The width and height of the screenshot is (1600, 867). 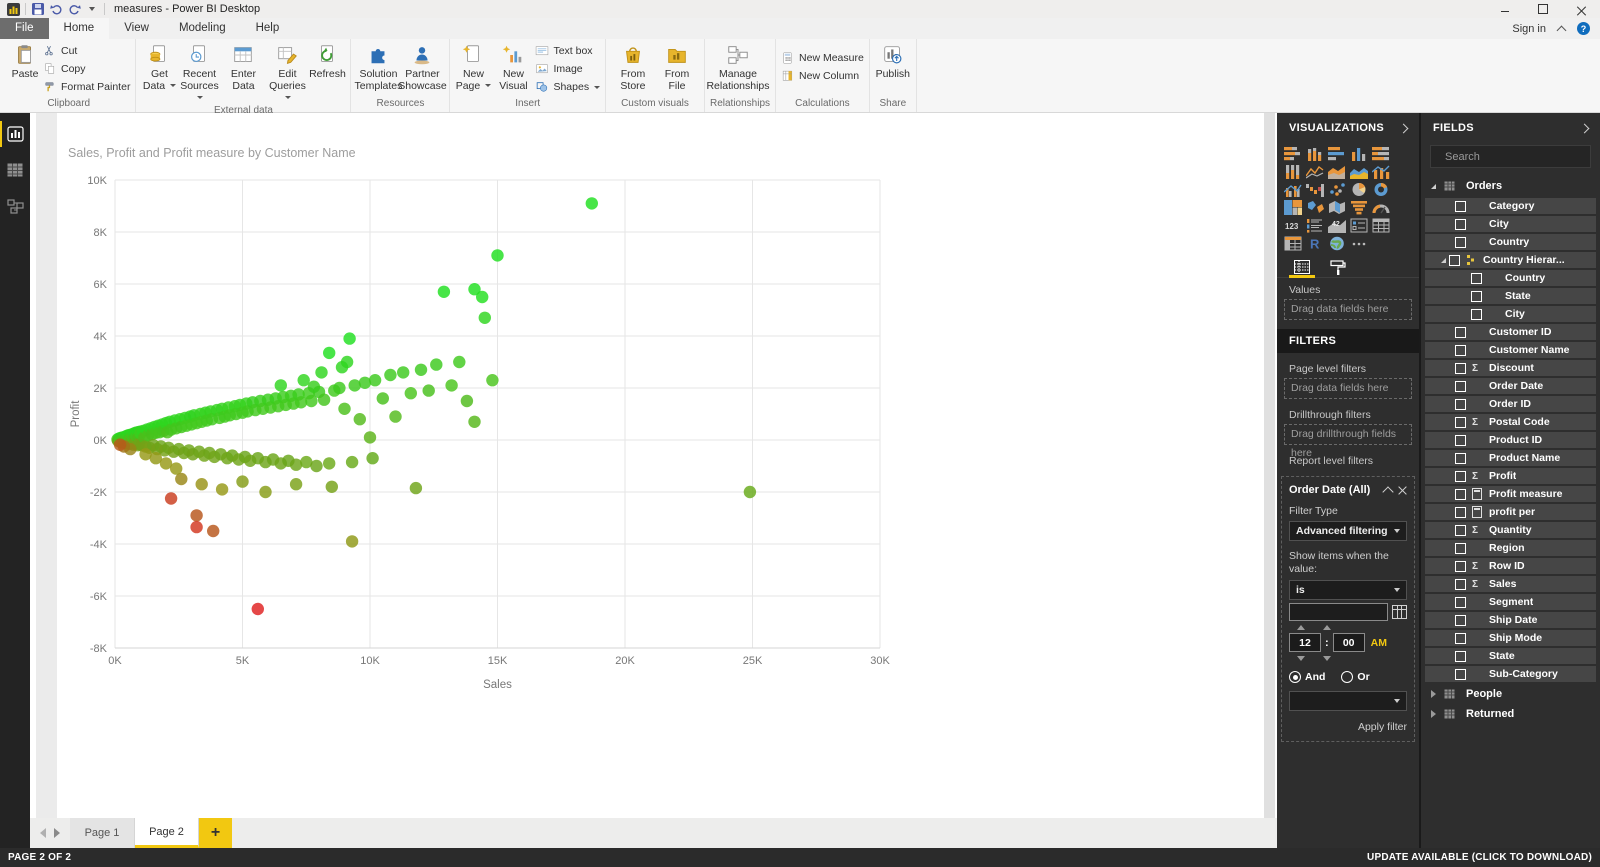 What do you see at coordinates (1510, 694) in the screenshot?
I see `table-people: People` at bounding box center [1510, 694].